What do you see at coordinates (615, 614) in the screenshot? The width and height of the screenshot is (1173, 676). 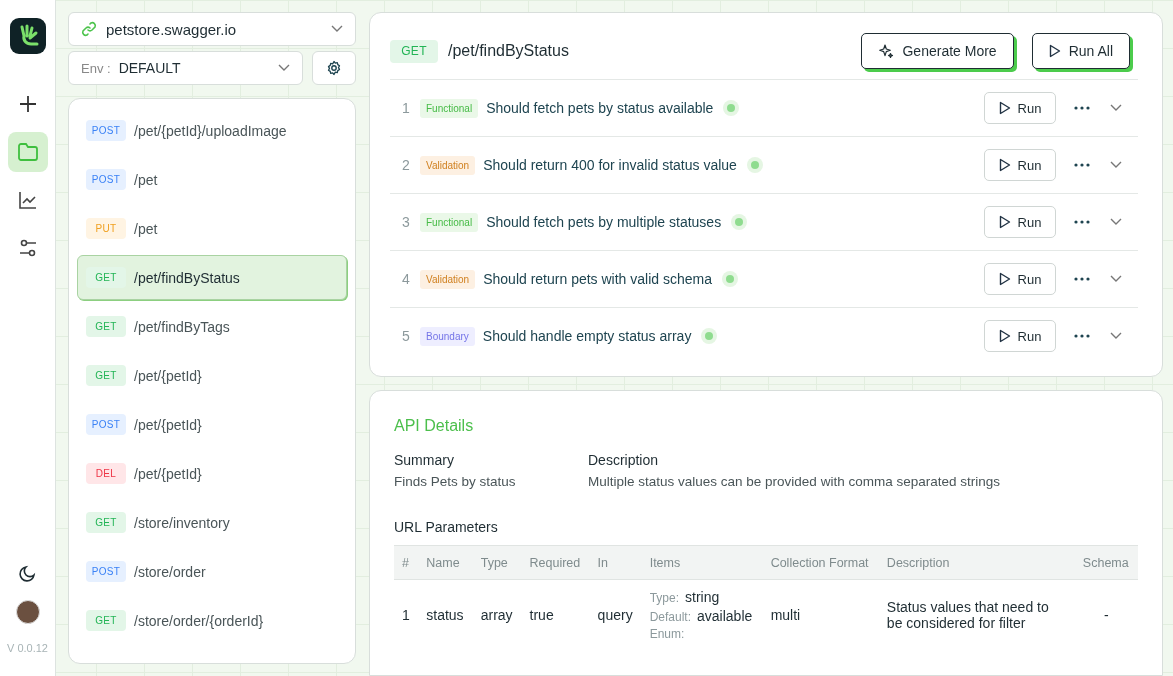 I see `table-cell: query` at bounding box center [615, 614].